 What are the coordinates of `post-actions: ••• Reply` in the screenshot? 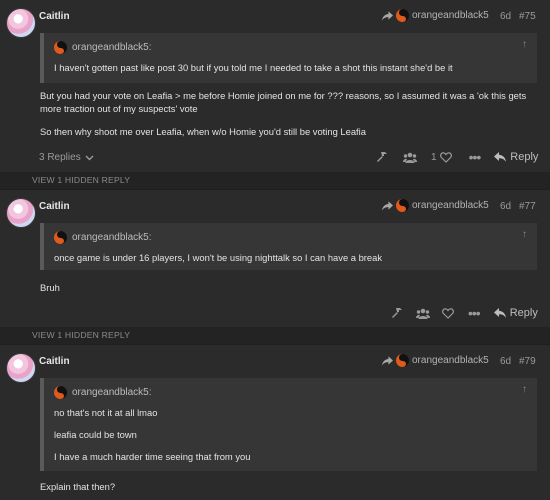 It's located at (464, 313).